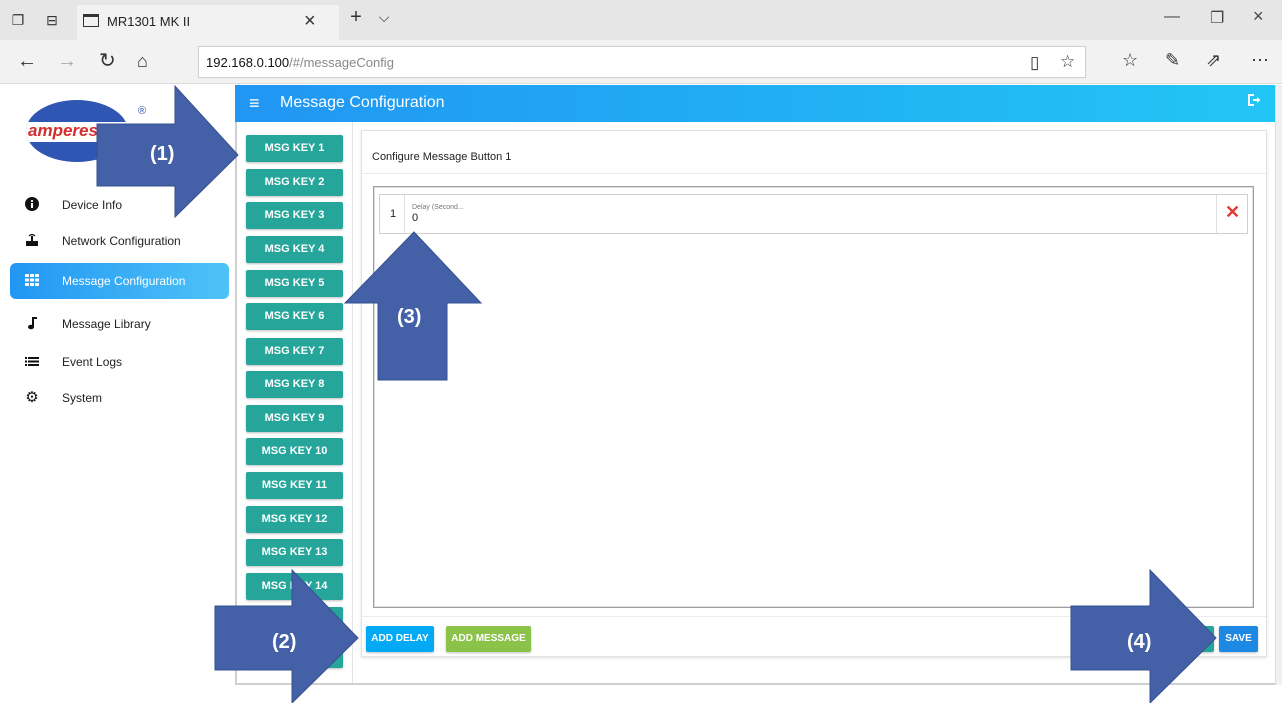 The height and width of the screenshot is (703, 1282). I want to click on favorites-hub-icon: ☆, so click(1130, 60).